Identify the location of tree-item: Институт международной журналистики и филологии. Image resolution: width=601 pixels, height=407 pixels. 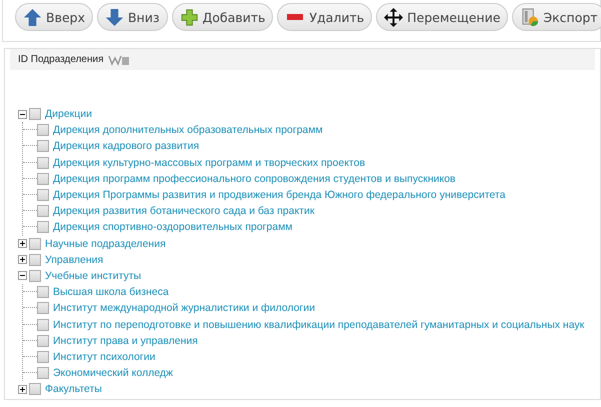
(184, 308).